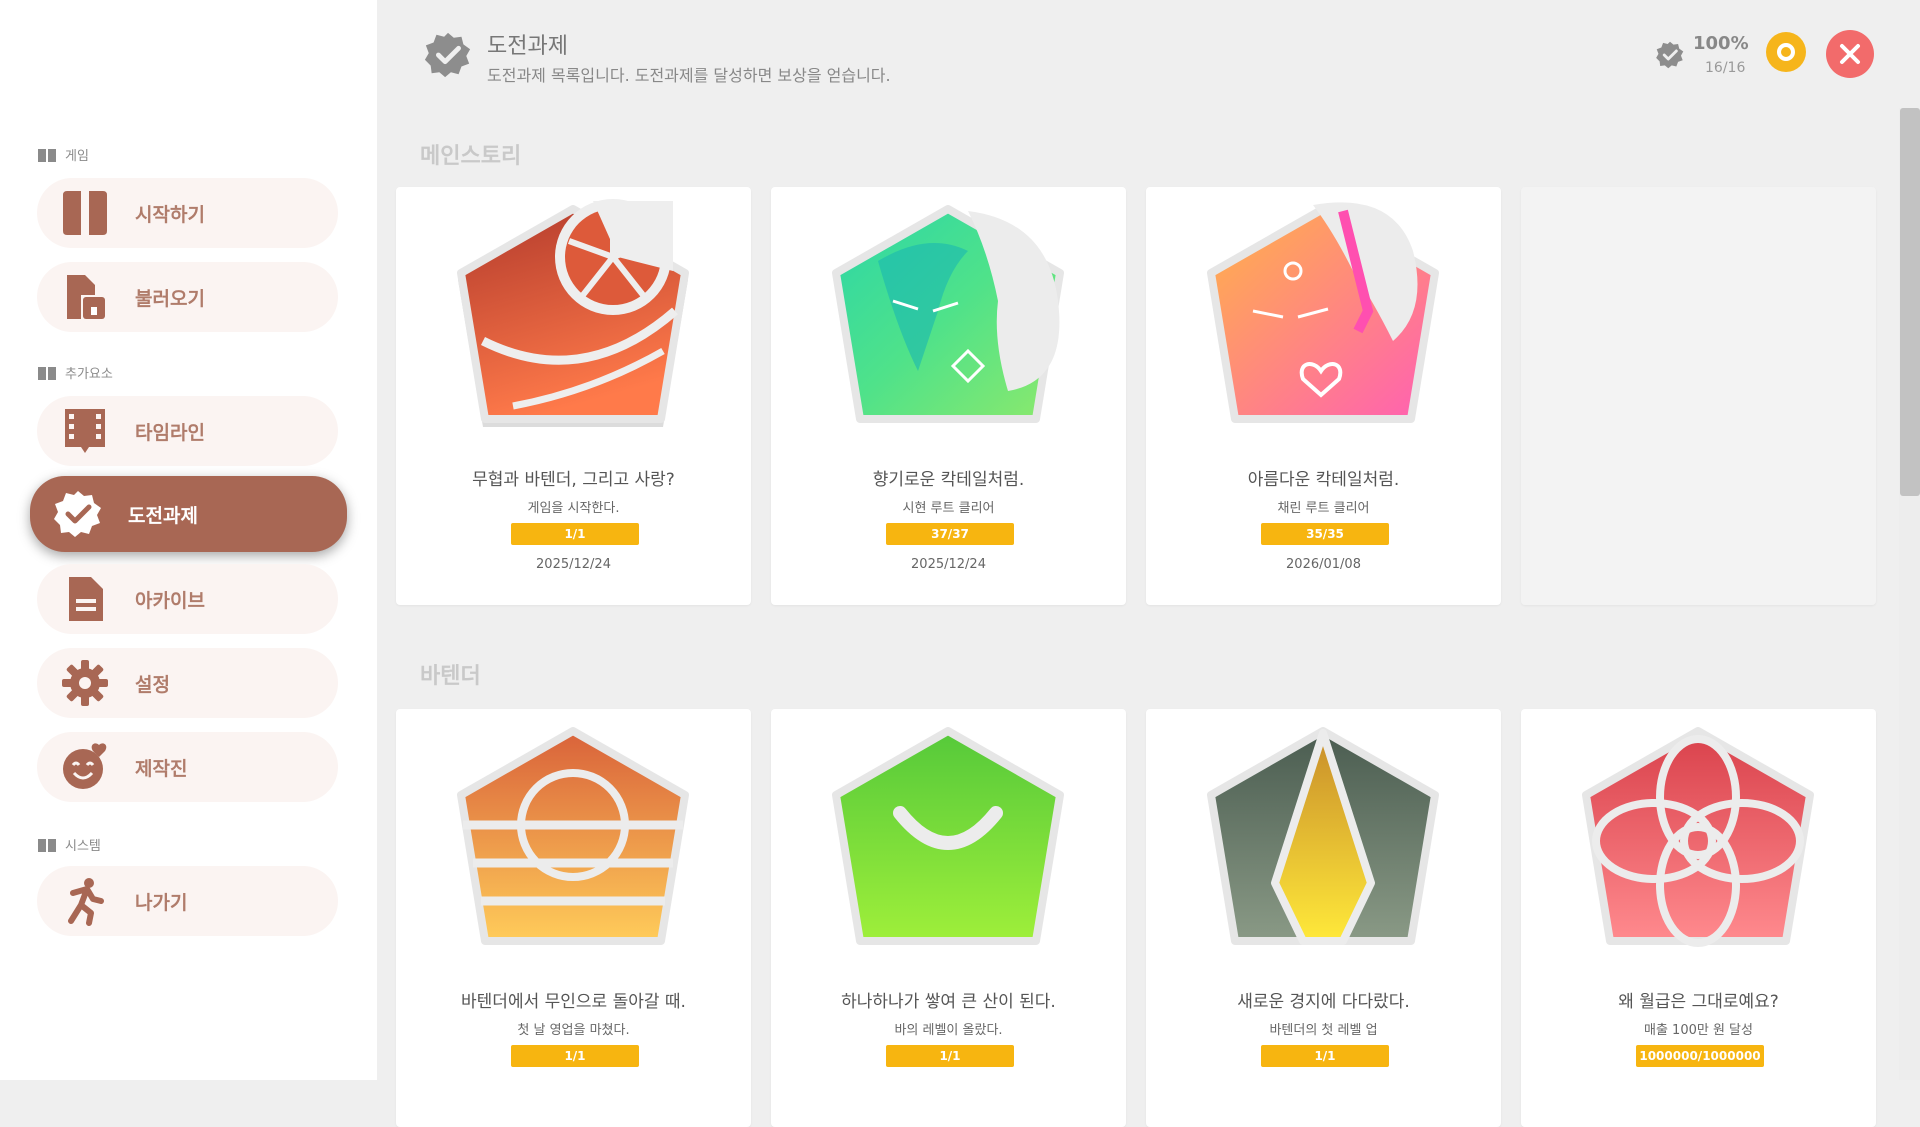  I want to click on achievement-progress: 37/37, so click(950, 534).